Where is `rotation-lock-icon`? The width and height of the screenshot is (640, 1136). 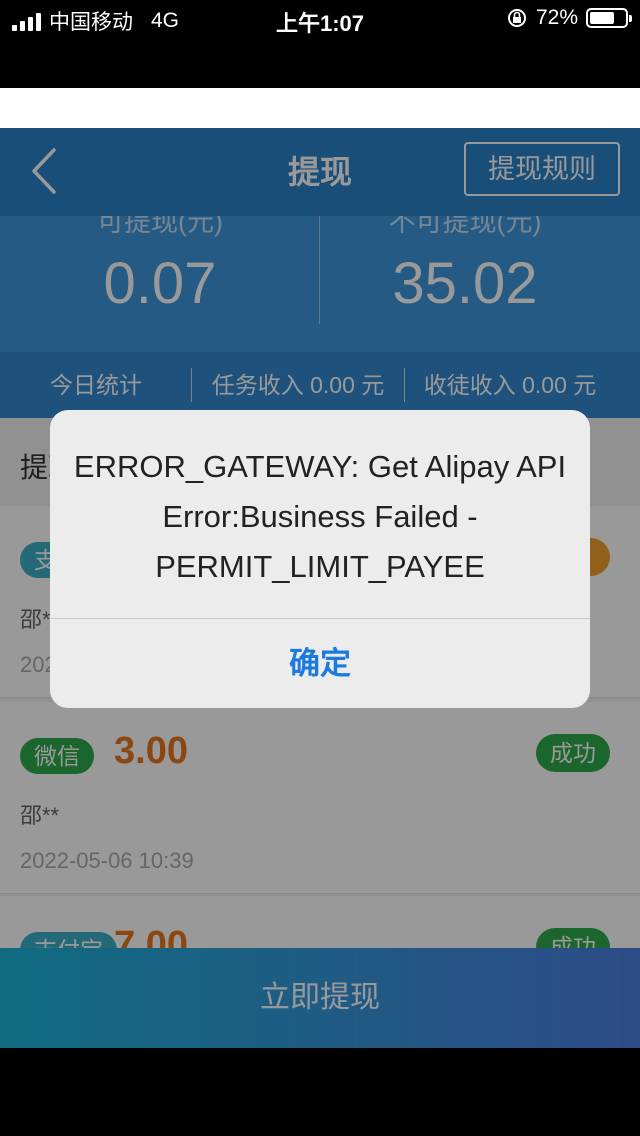 rotation-lock-icon is located at coordinates (516, 18).